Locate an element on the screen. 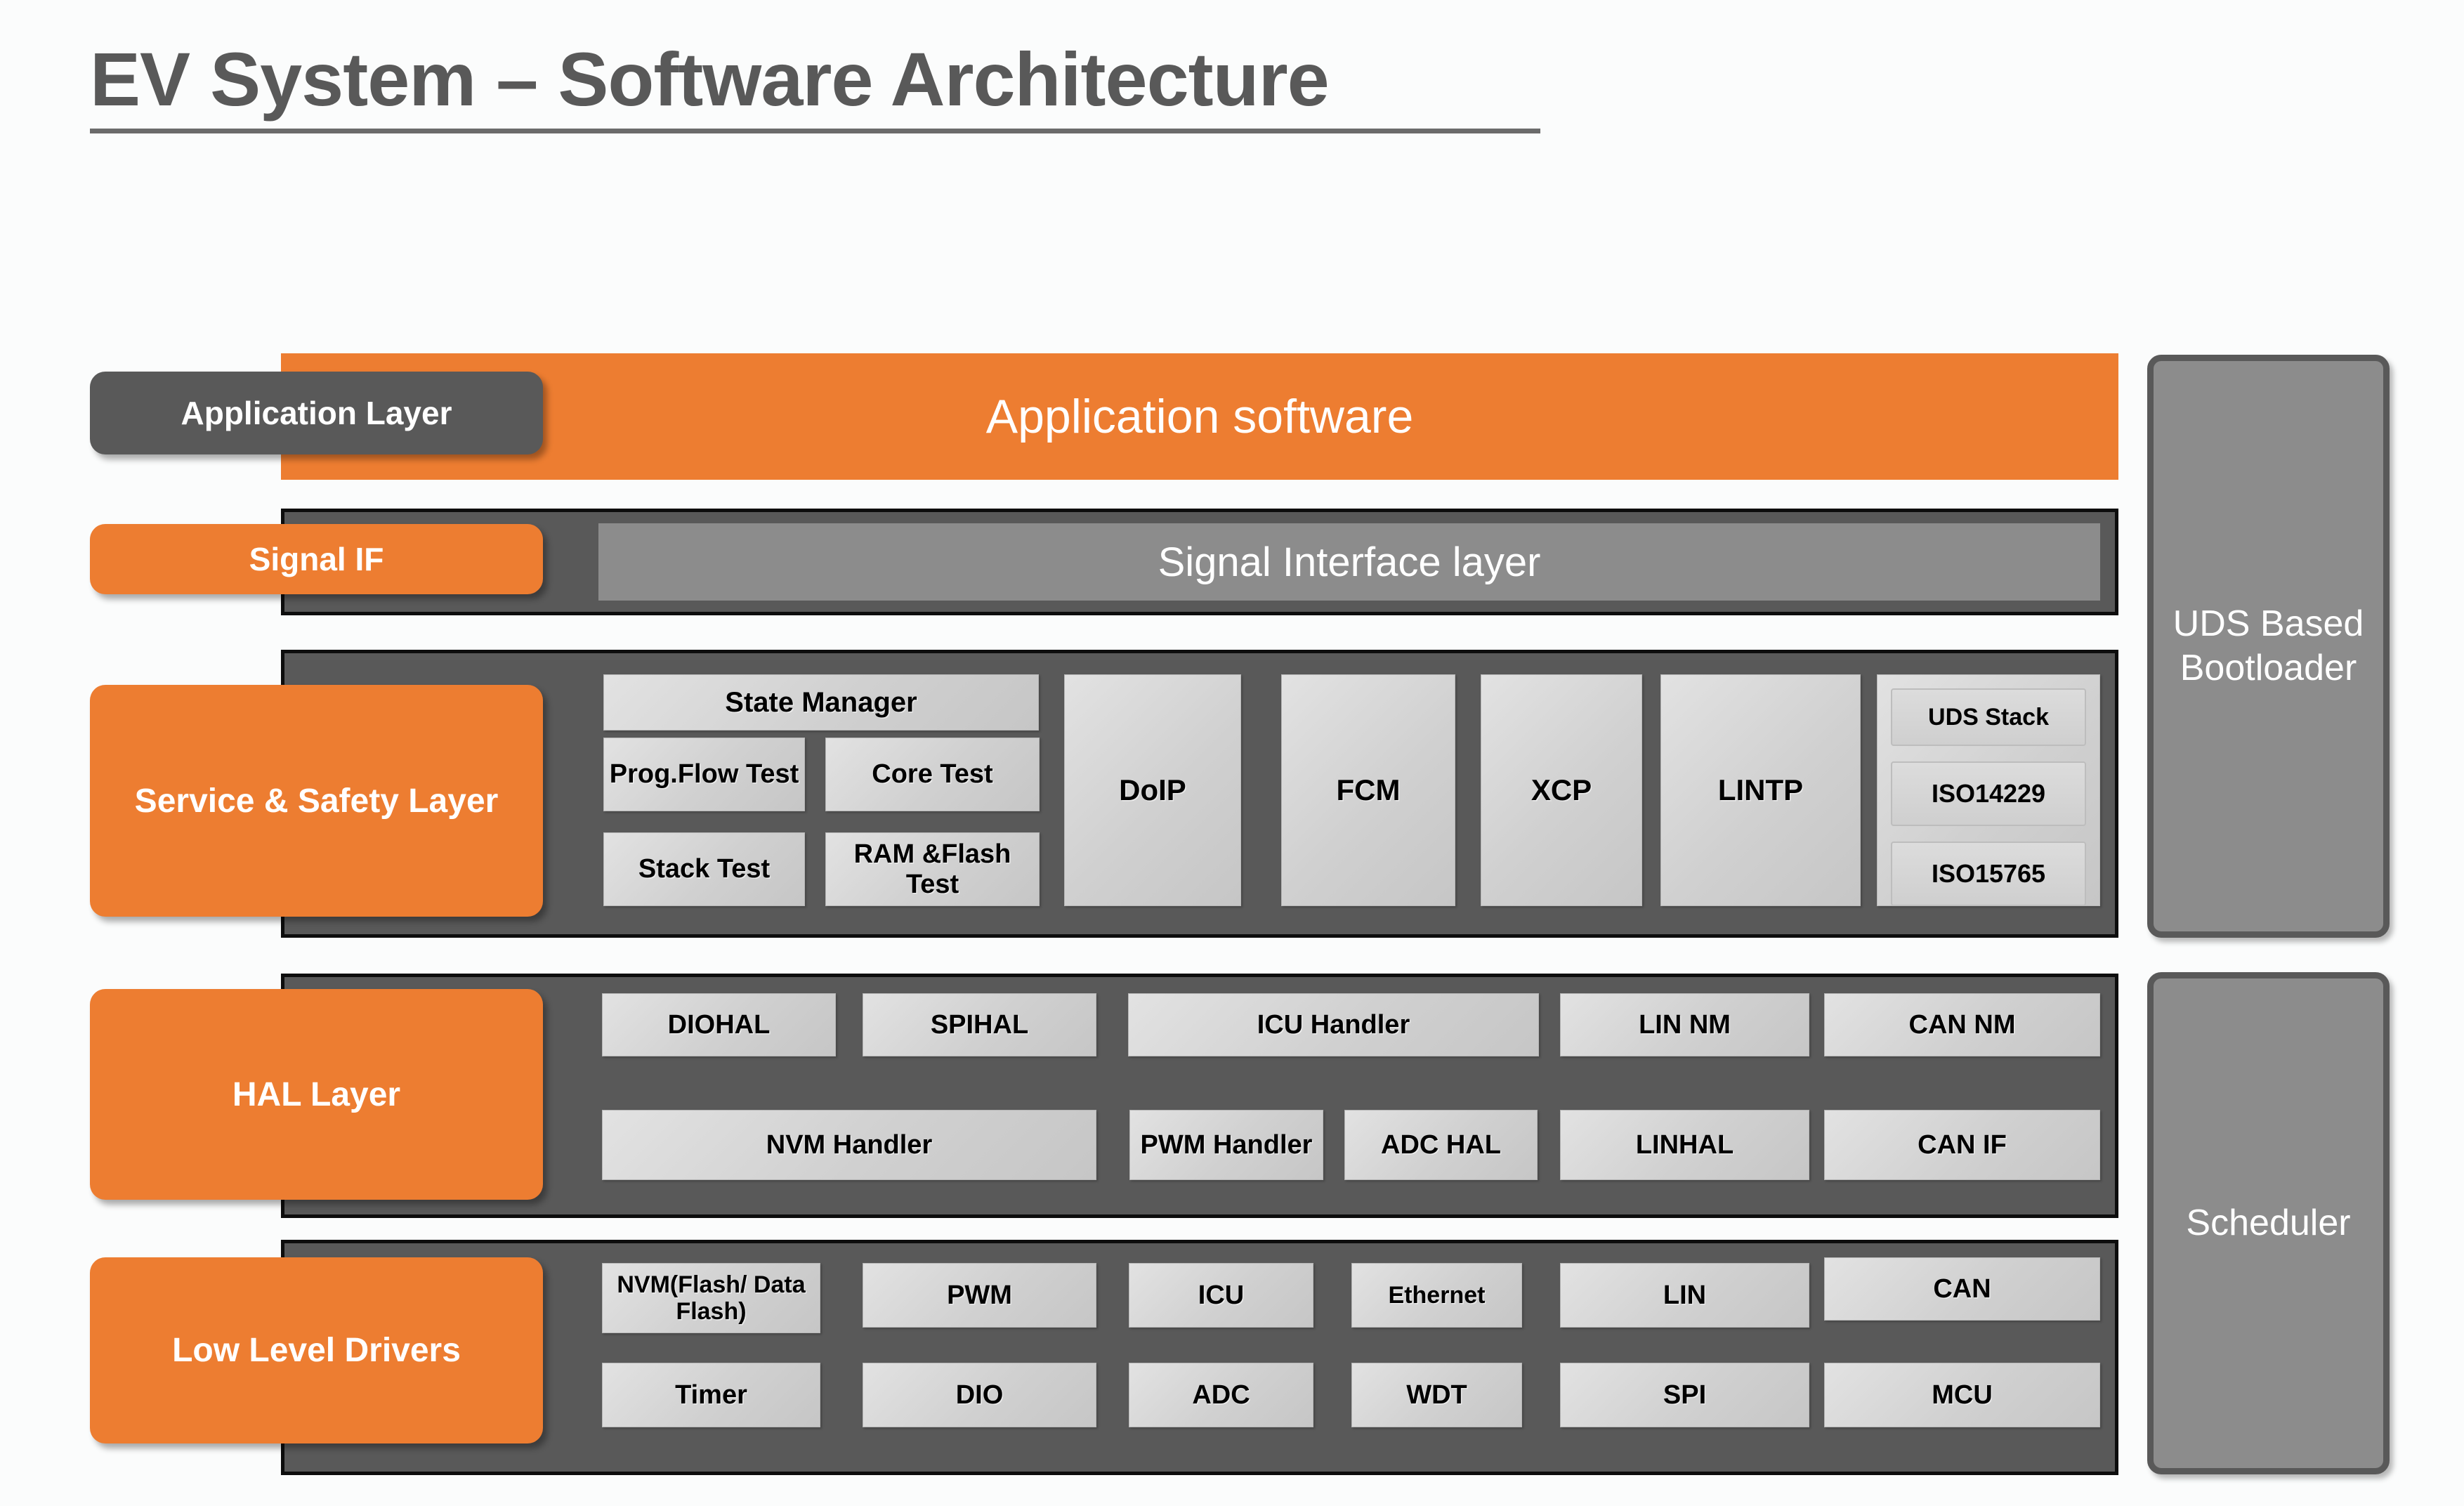 The width and height of the screenshot is (2464, 1506). module-pwm: PWM is located at coordinates (979, 1295).